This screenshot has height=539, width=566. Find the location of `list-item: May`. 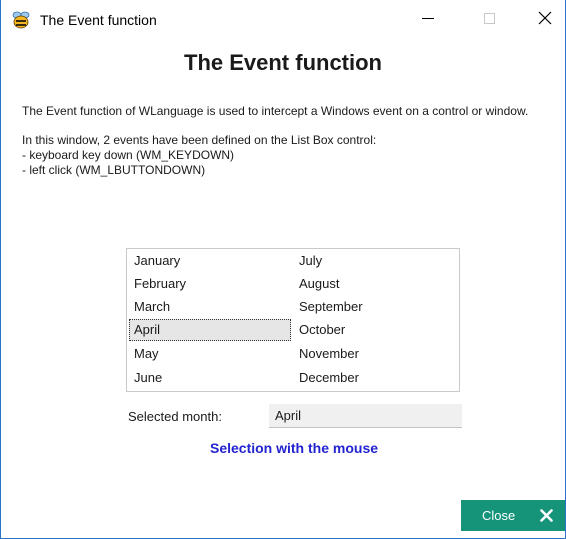

list-item: May is located at coordinates (210, 354).